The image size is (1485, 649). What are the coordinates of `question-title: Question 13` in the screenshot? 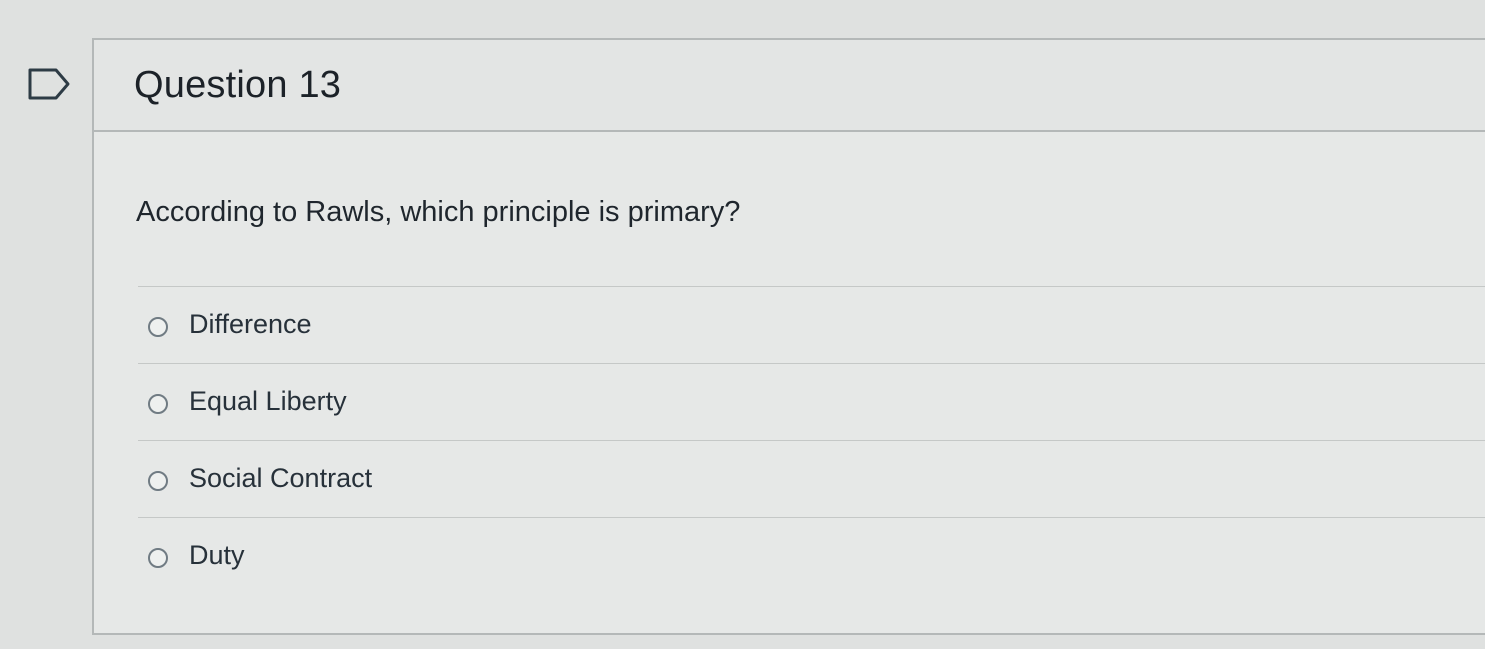 It's located at (238, 85).